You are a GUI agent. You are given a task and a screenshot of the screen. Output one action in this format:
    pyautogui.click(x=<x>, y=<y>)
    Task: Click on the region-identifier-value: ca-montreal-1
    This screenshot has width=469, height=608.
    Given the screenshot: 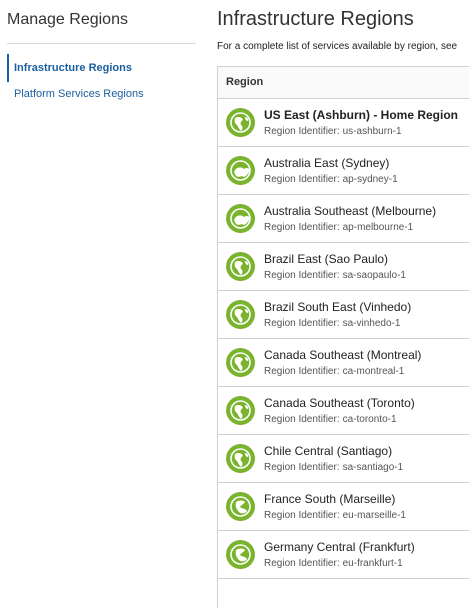 What is the action you would take?
    pyautogui.click(x=373, y=371)
    